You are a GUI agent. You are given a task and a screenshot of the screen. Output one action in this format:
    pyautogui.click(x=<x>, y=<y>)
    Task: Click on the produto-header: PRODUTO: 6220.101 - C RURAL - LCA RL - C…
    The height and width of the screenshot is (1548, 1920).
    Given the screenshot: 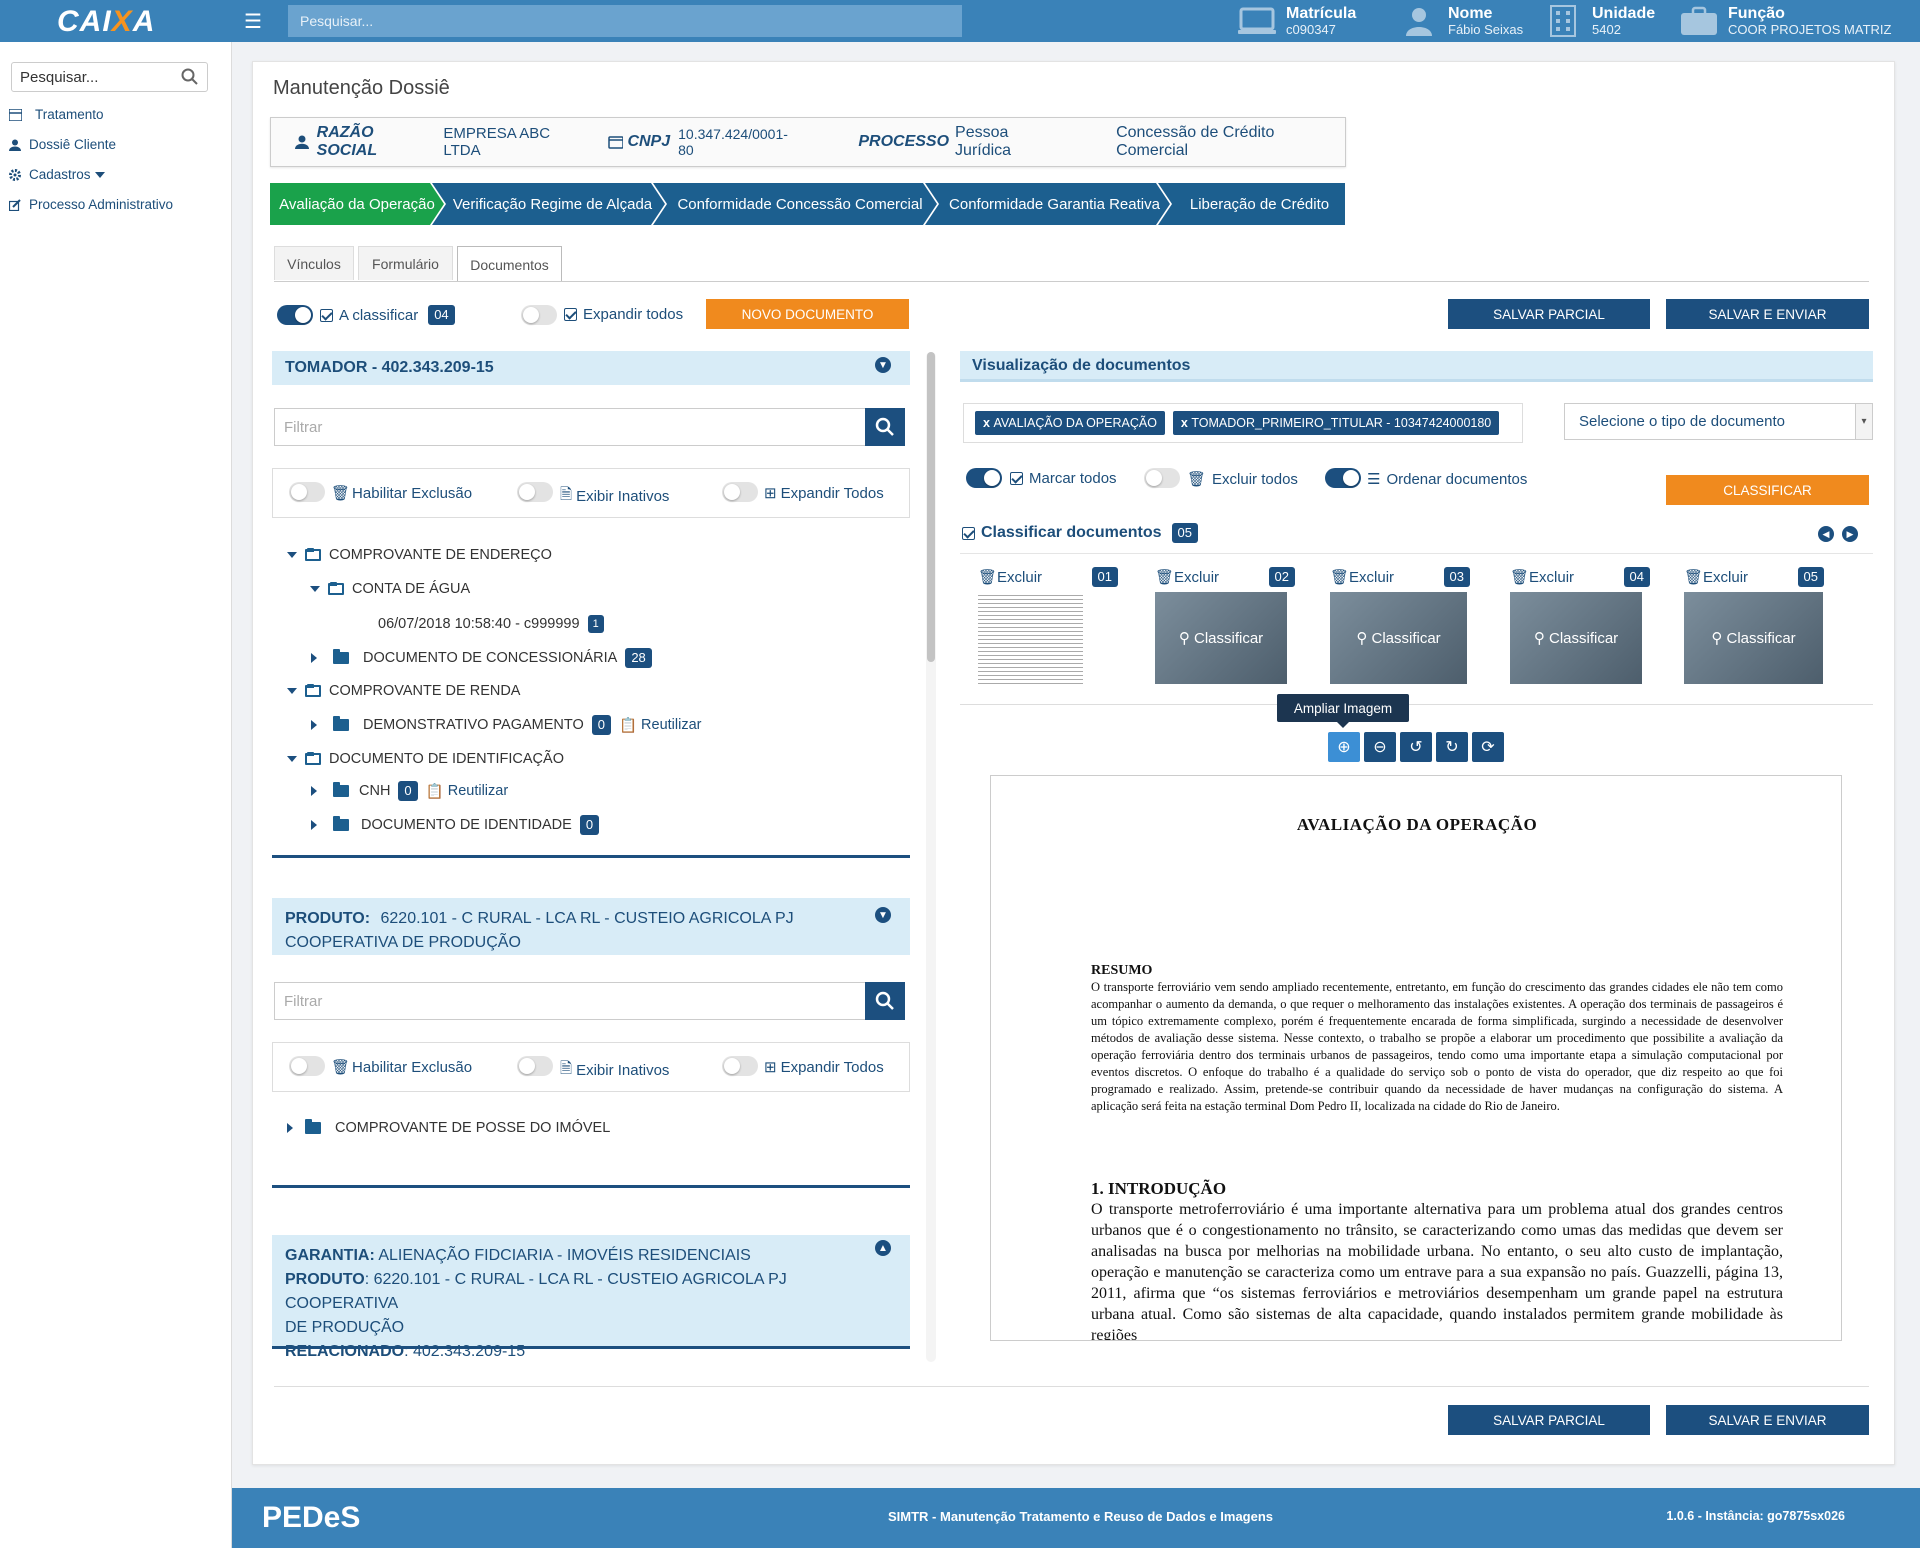 What is the action you would take?
    pyautogui.click(x=591, y=925)
    